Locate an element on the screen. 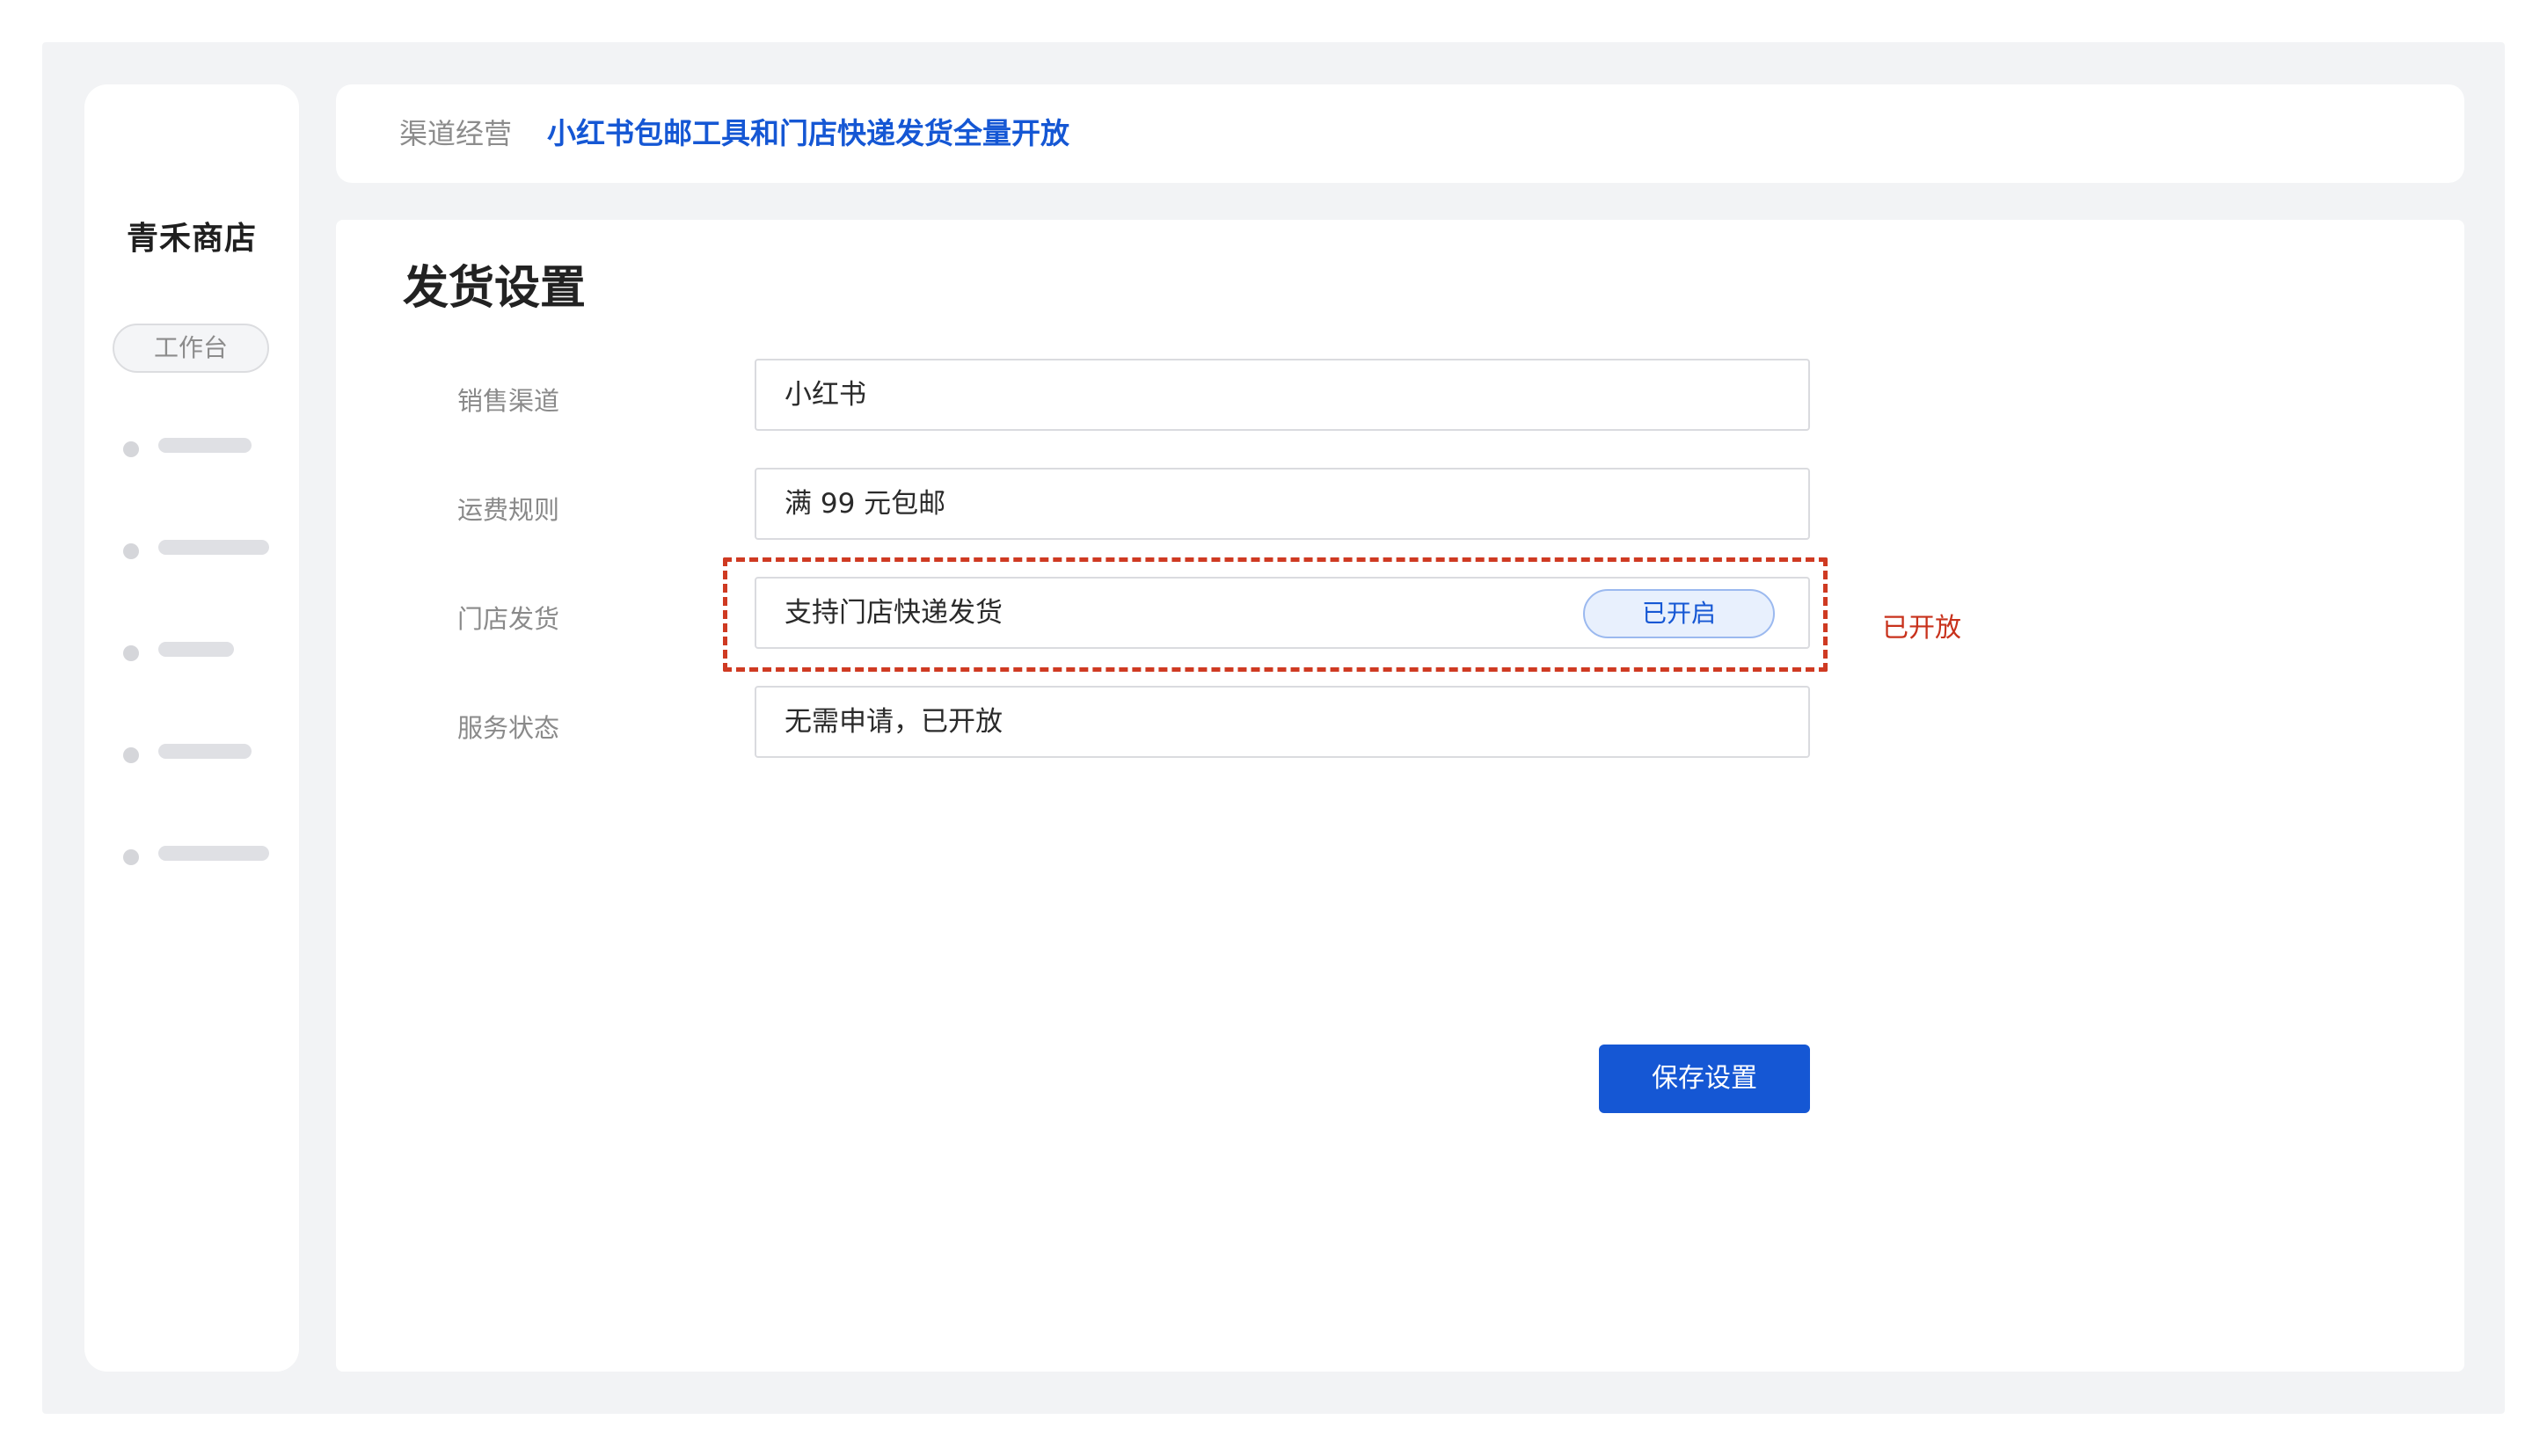 The image size is (2547, 1456). sales-channel-value: 小红书 is located at coordinates (825, 395).